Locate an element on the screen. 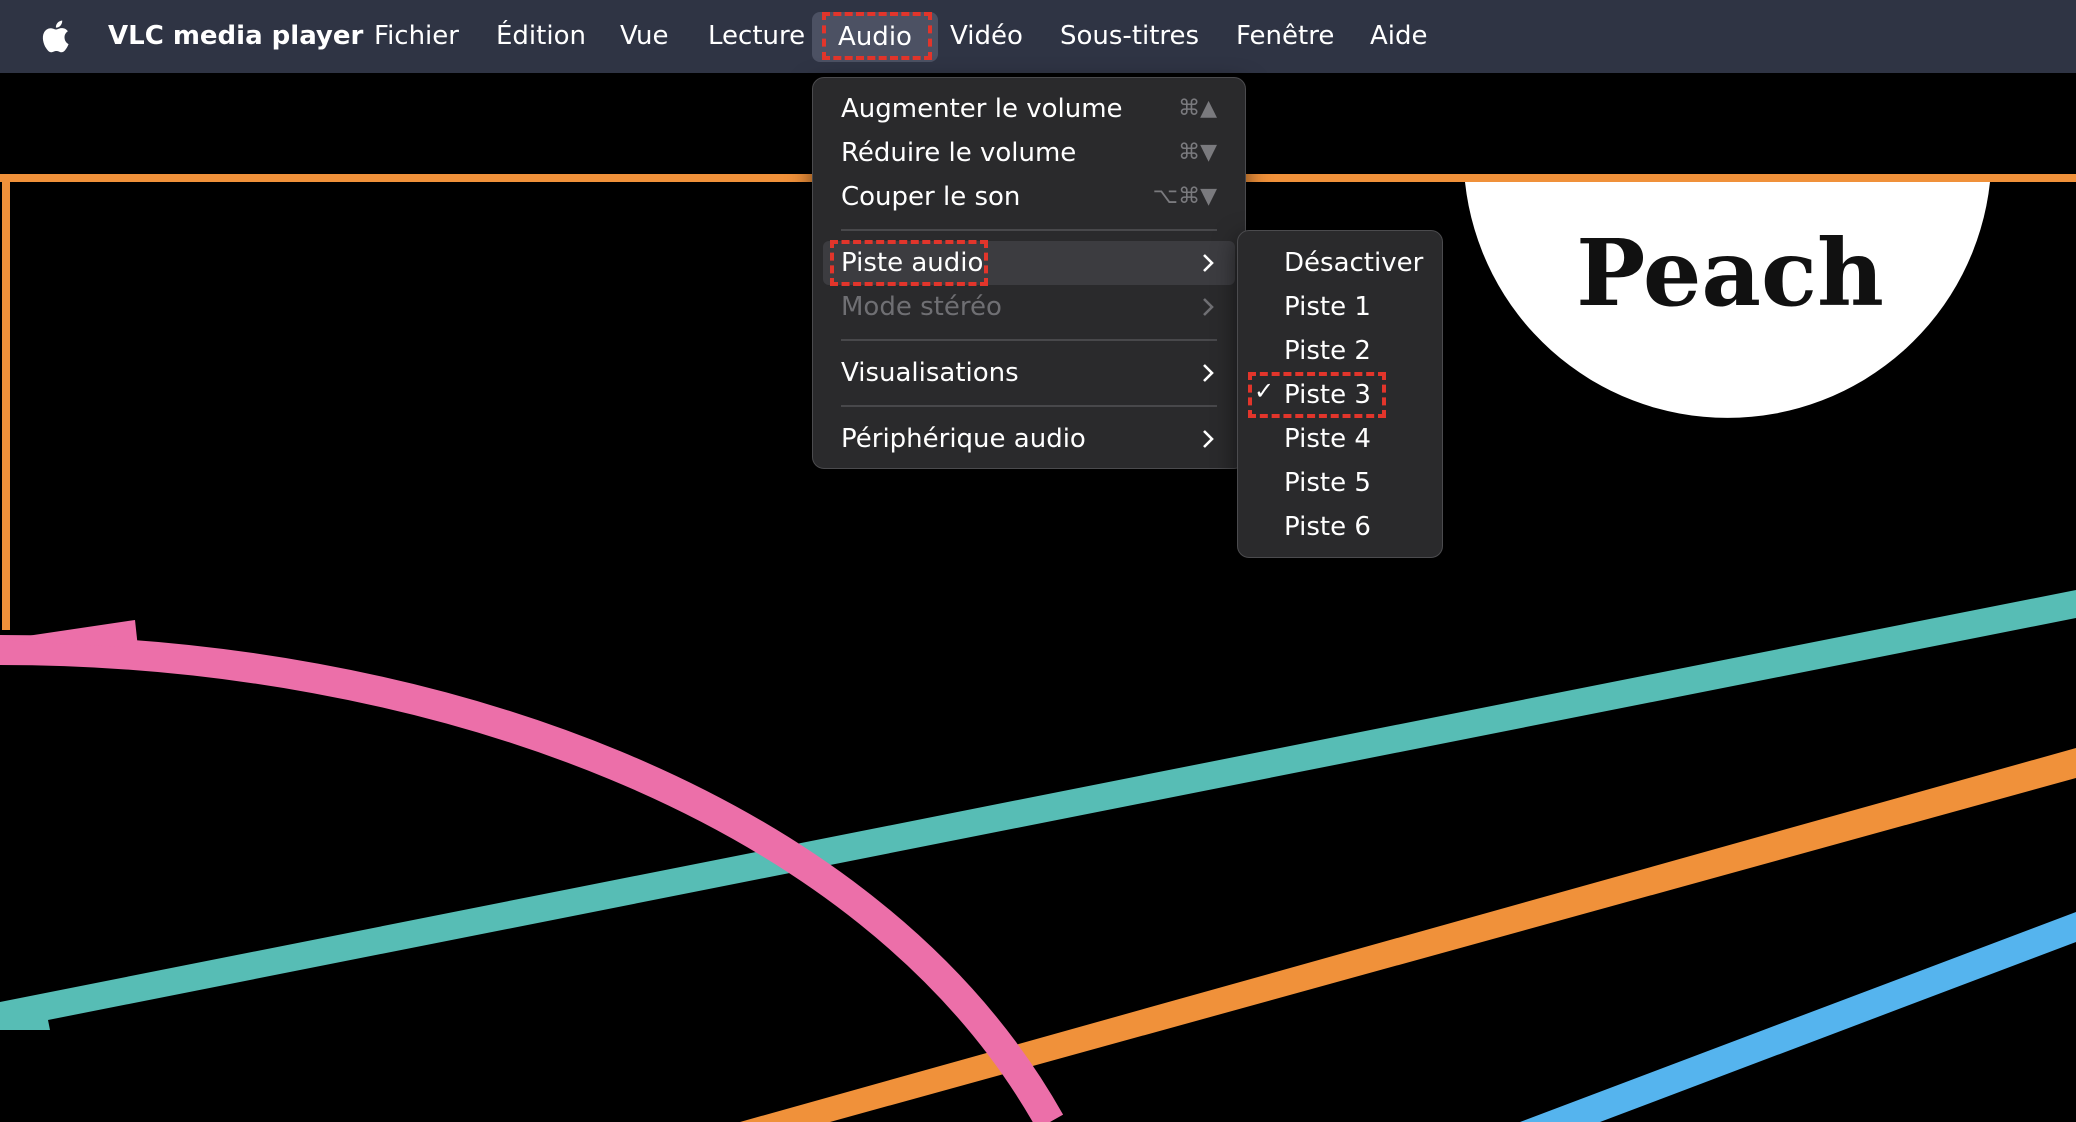 This screenshot has height=1122, width=2076. menu-video: Vidéo is located at coordinates (986, 36).